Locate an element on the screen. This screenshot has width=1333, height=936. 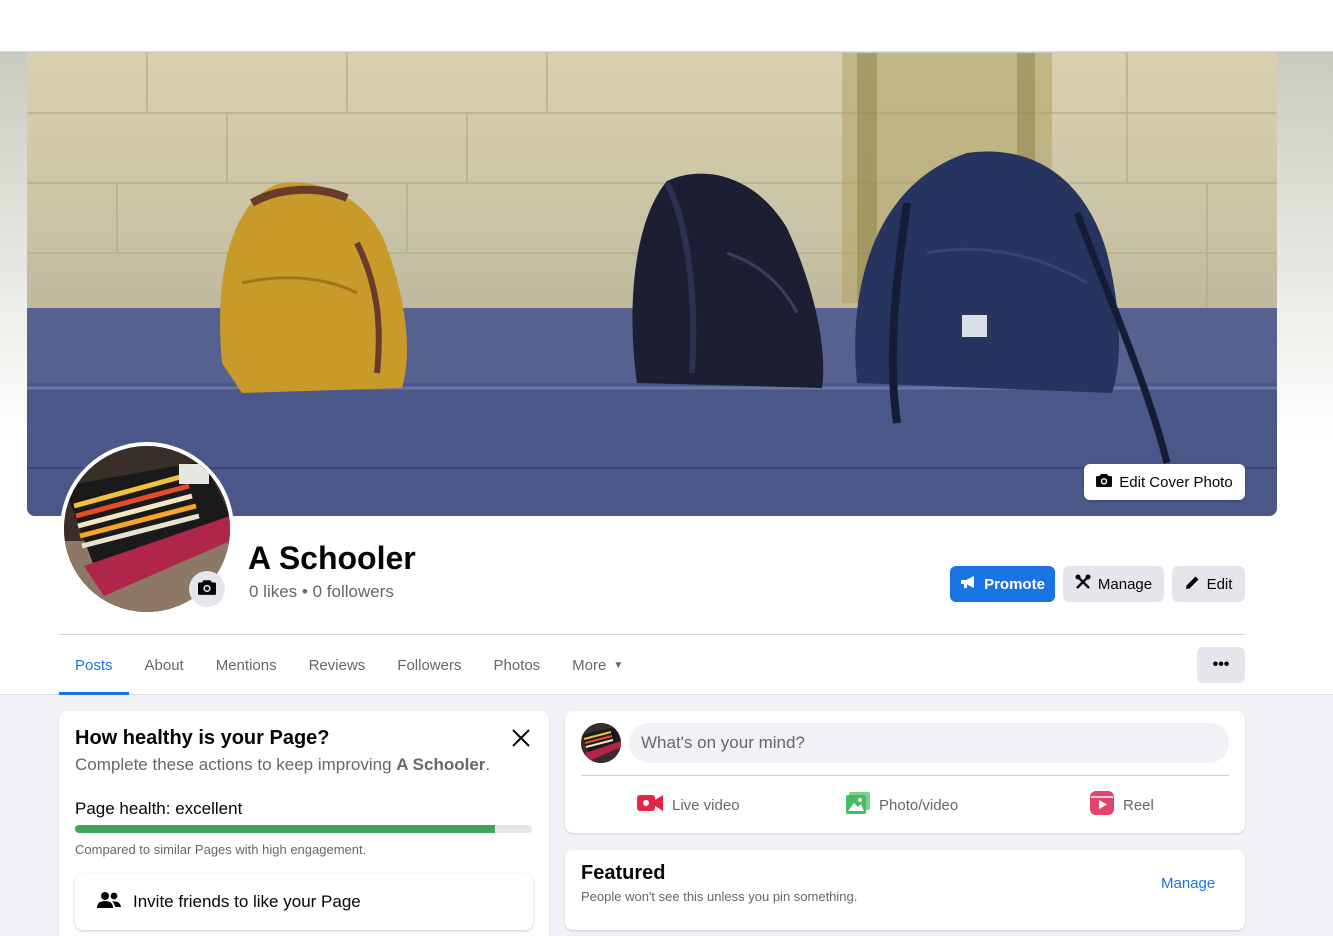
photo-icon is located at coordinates (858, 805).